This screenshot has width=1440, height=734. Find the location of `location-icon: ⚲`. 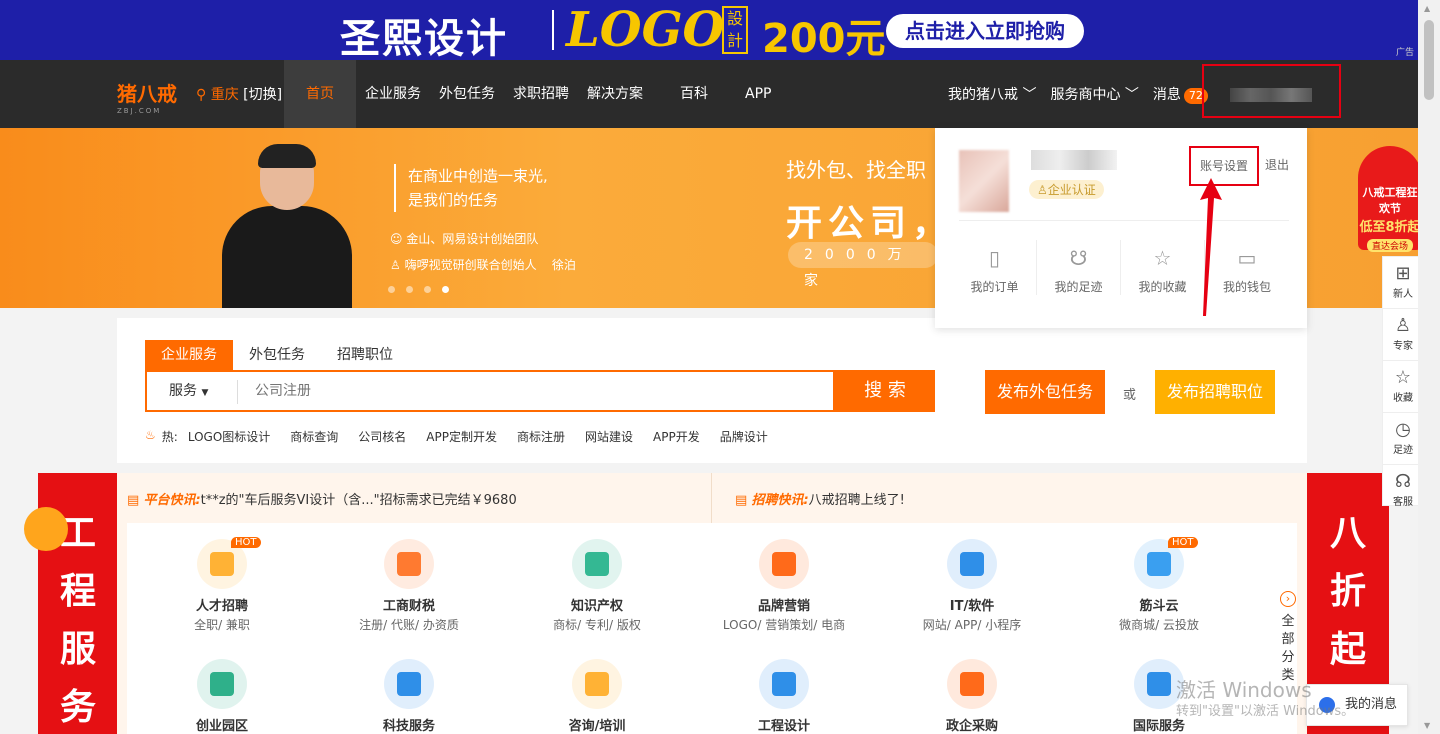

location-icon: ⚲ is located at coordinates (201, 95).